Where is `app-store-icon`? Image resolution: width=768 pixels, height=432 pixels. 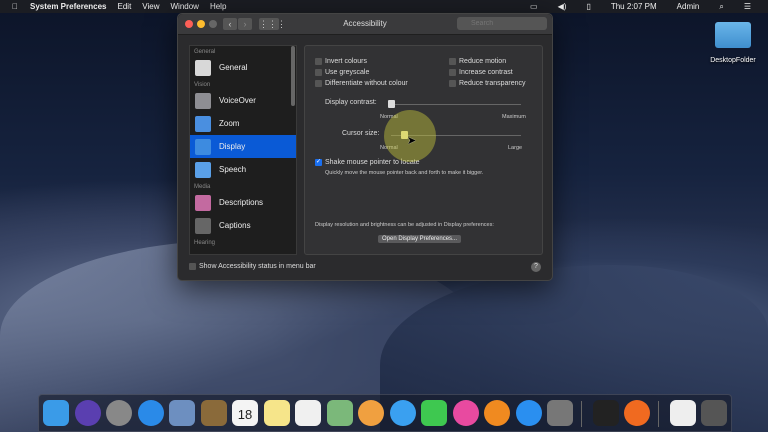 app-store-icon is located at coordinates (528, 413).